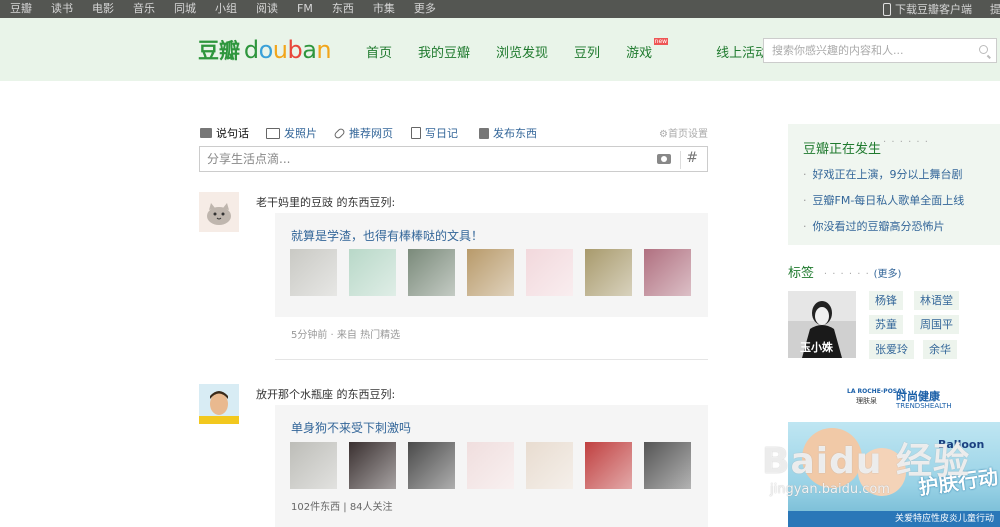 This screenshot has height=527, width=1000. I want to click on tab-post-photo-label: 发照片, so click(300, 133).